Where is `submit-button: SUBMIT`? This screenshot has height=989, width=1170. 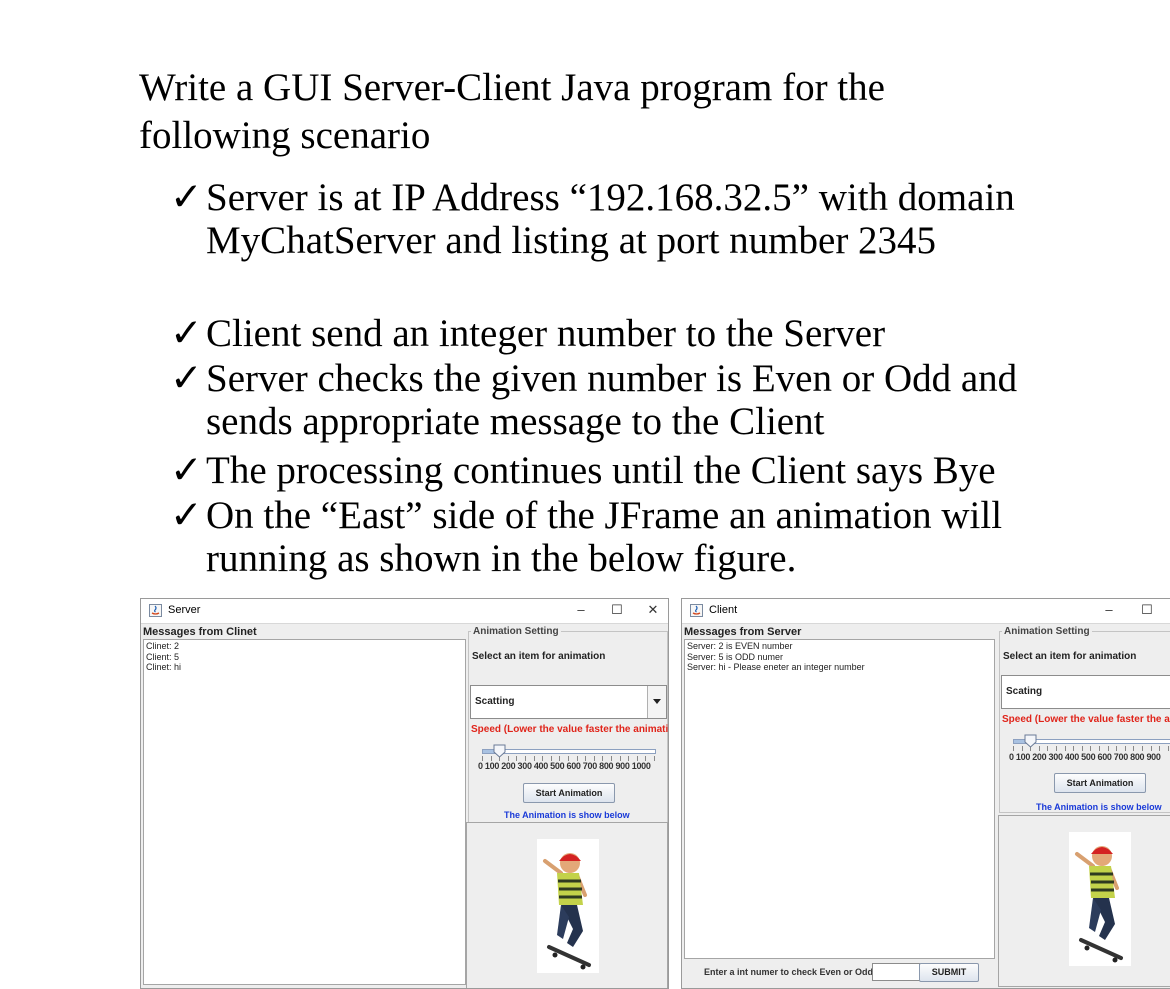 submit-button: SUBMIT is located at coordinates (949, 972).